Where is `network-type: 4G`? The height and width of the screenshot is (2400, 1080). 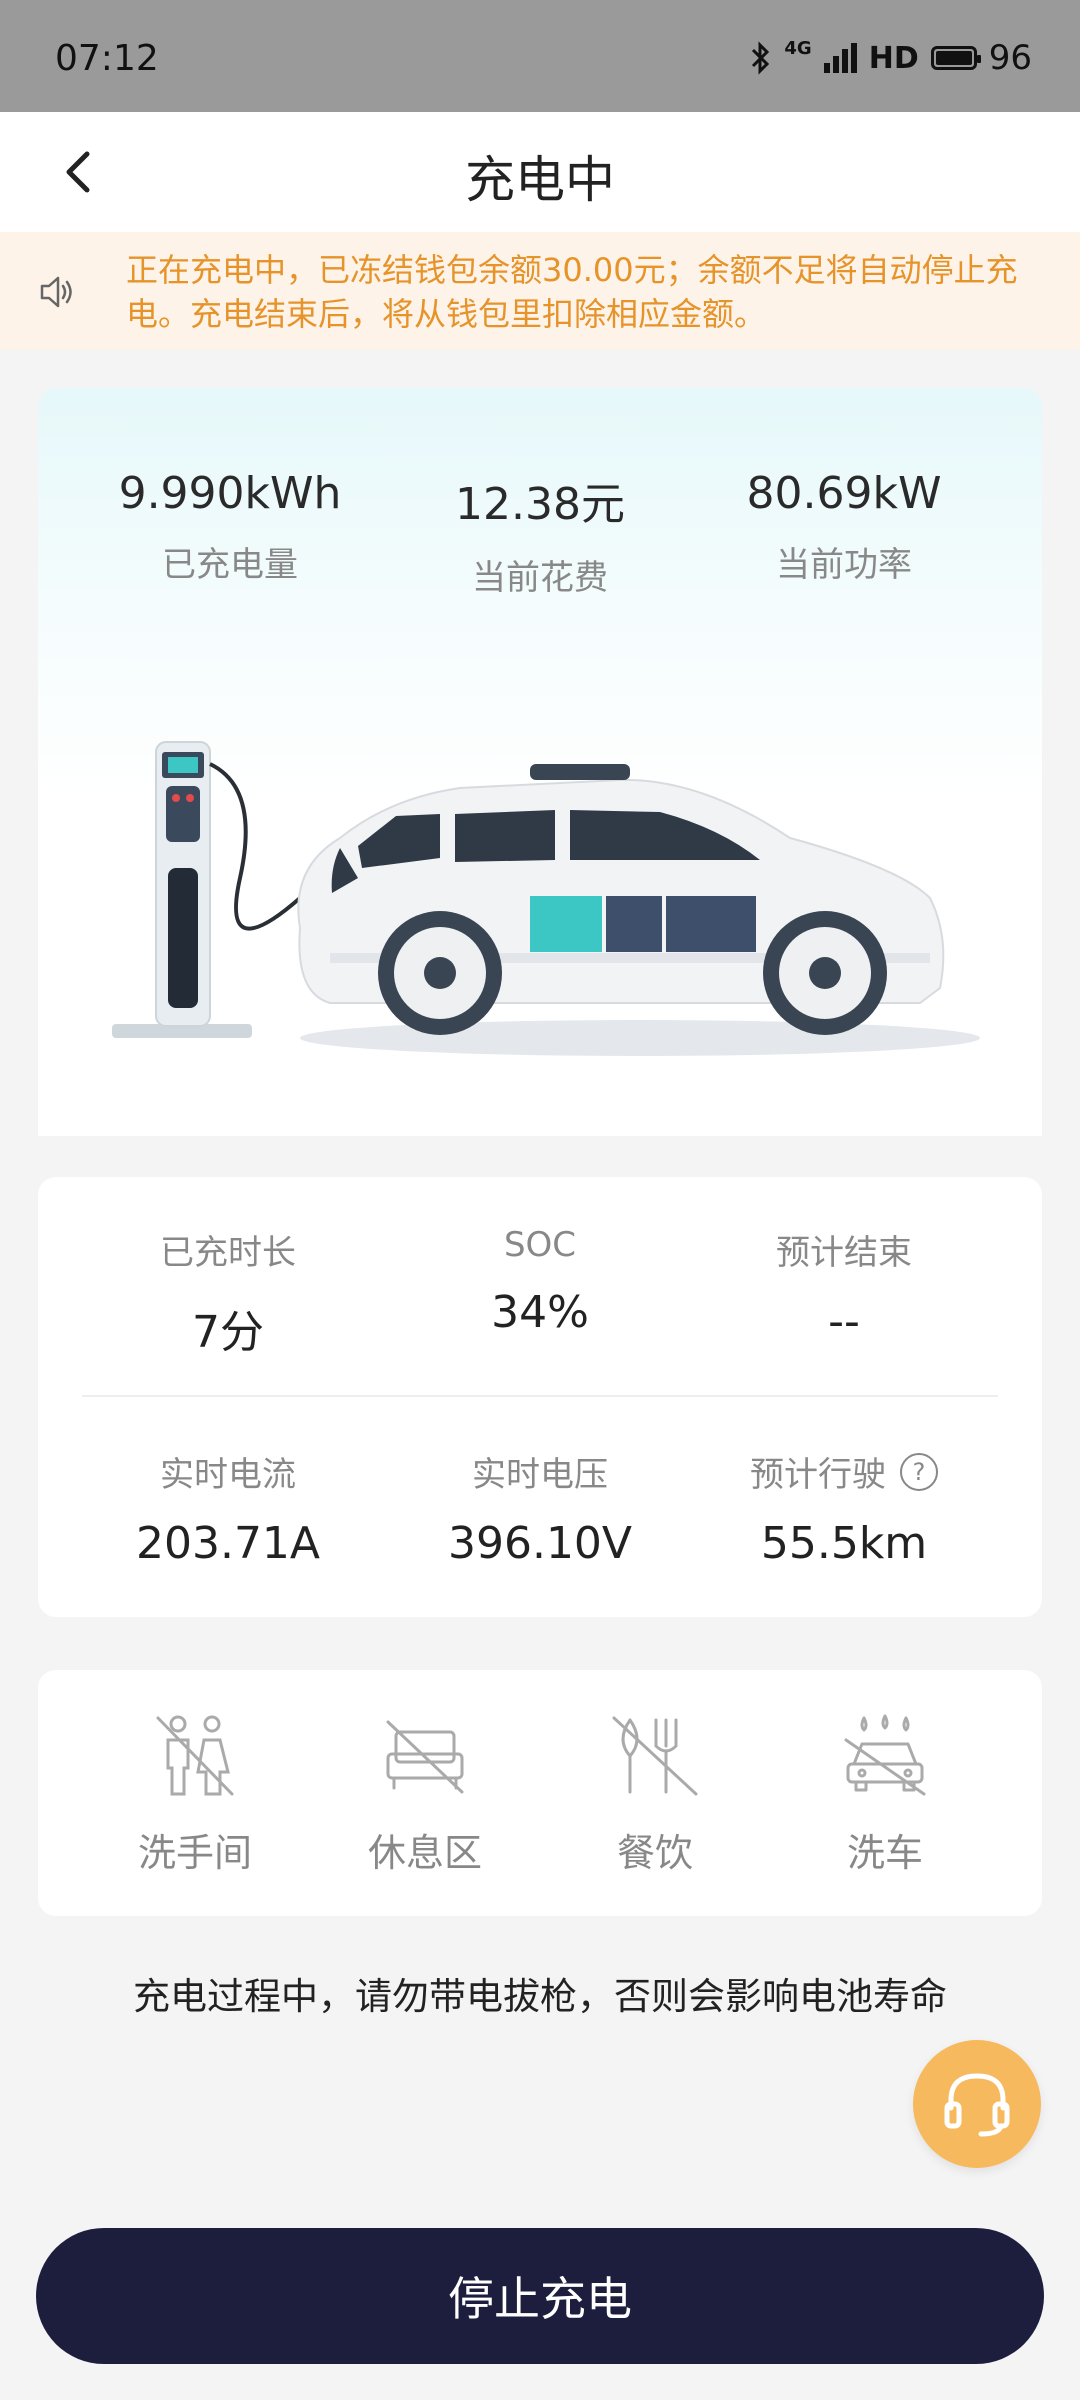
network-type: 4G is located at coordinates (798, 48).